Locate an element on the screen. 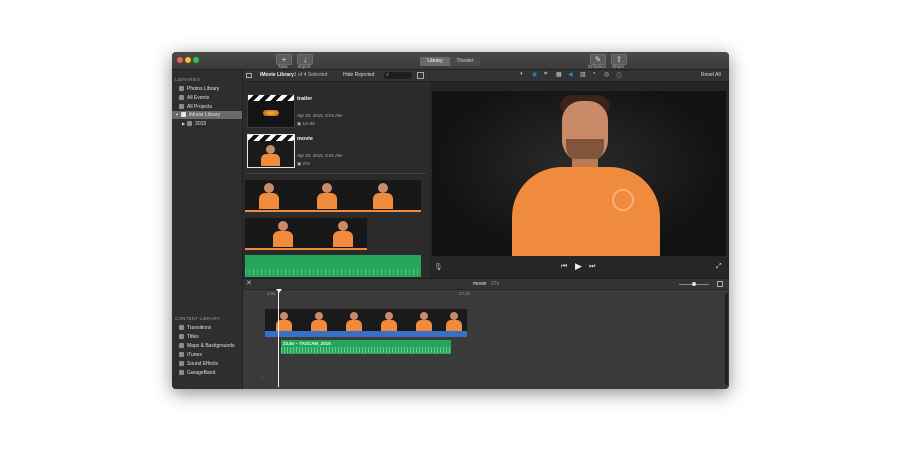 This screenshot has width=900, height=458. disclosure-triangle-icon: ▶ is located at coordinates (184, 123).